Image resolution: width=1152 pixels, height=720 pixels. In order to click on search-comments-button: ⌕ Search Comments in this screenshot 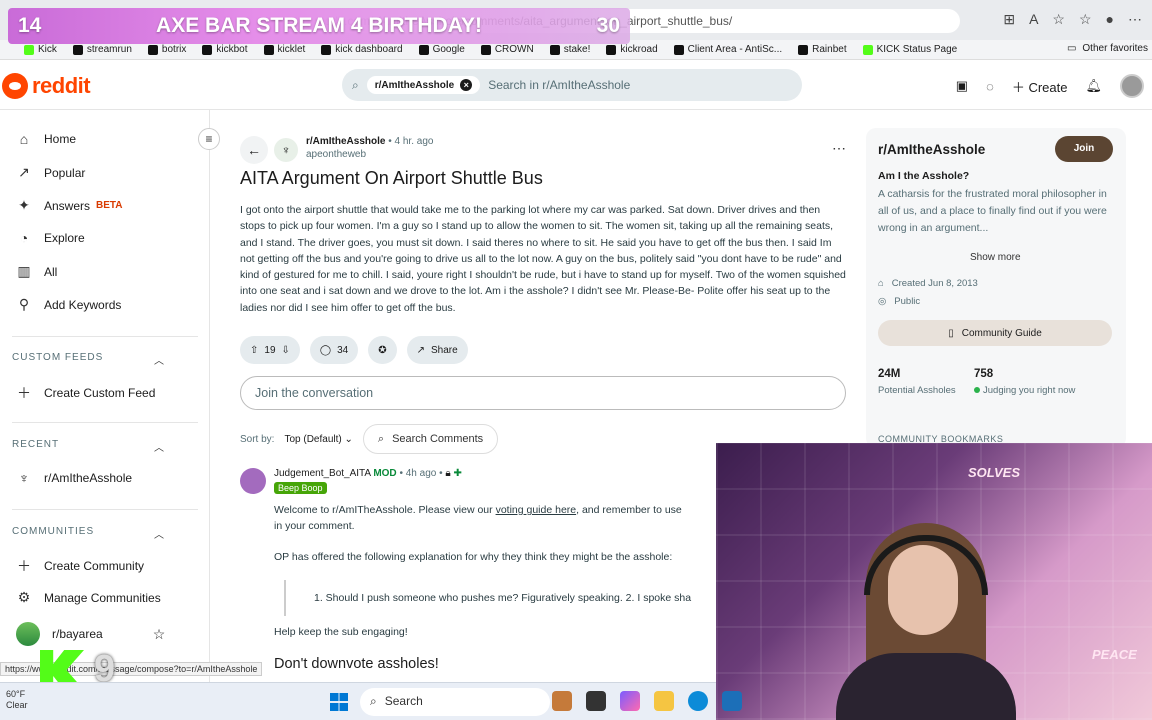, I will do `click(430, 439)`.